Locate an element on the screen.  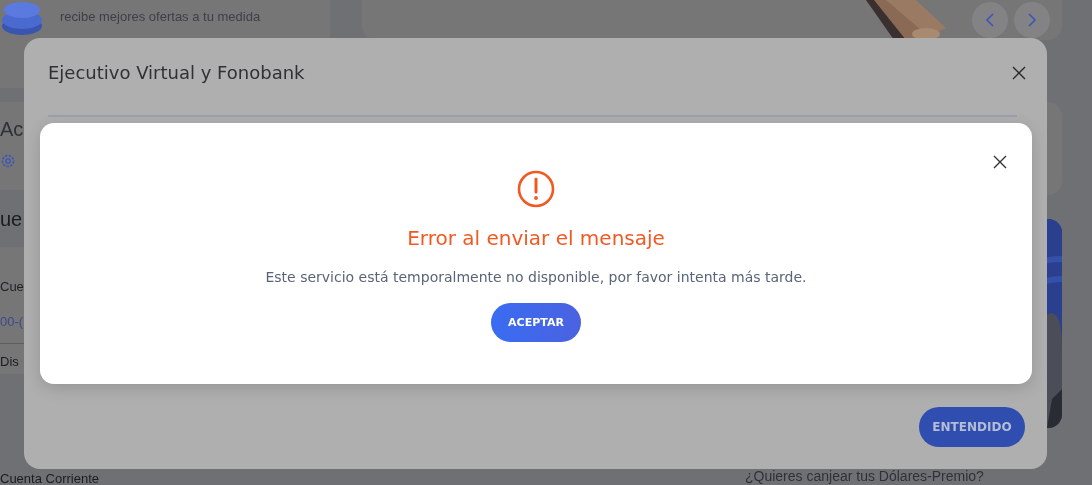
chevron-left-icon is located at coordinates (990, 20).